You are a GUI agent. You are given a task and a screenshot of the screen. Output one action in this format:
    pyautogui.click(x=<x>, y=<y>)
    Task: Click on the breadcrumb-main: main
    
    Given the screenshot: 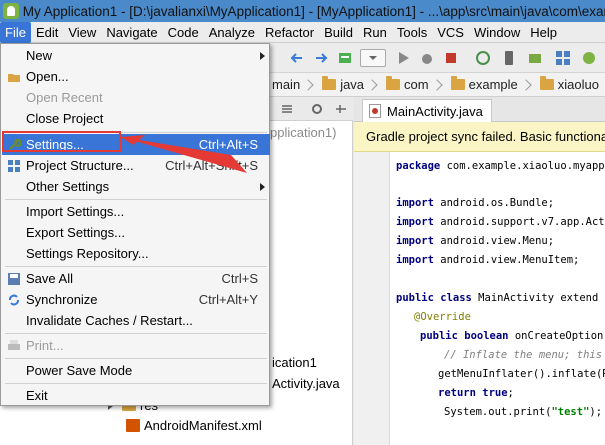 What is the action you would take?
    pyautogui.click(x=286, y=84)
    